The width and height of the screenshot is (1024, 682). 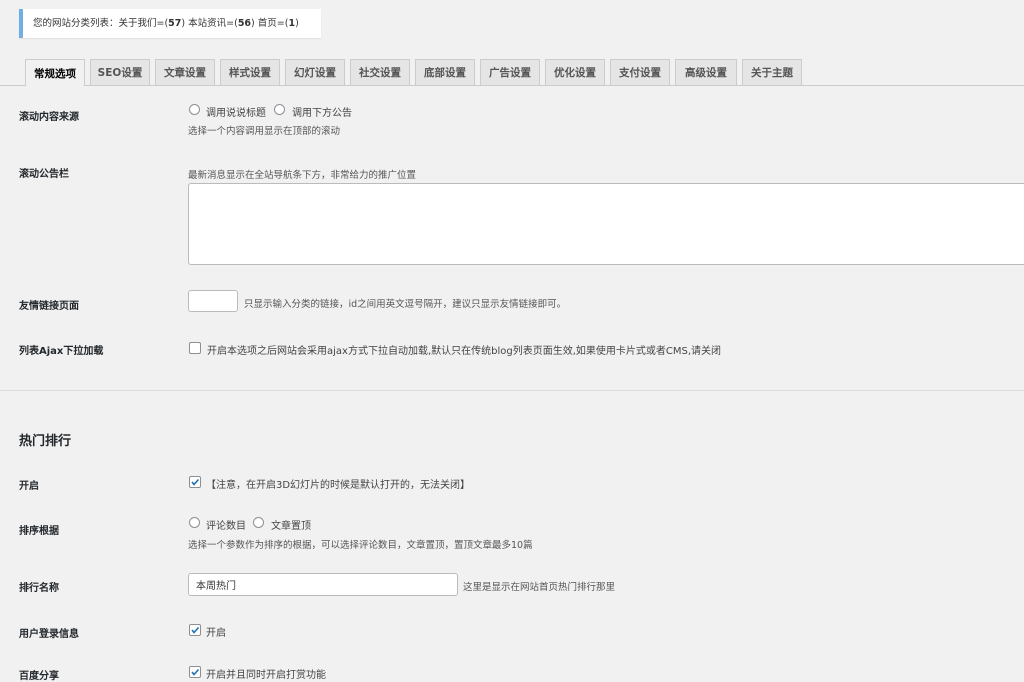 I want to click on radio-scroll-notice, so click(x=279, y=109).